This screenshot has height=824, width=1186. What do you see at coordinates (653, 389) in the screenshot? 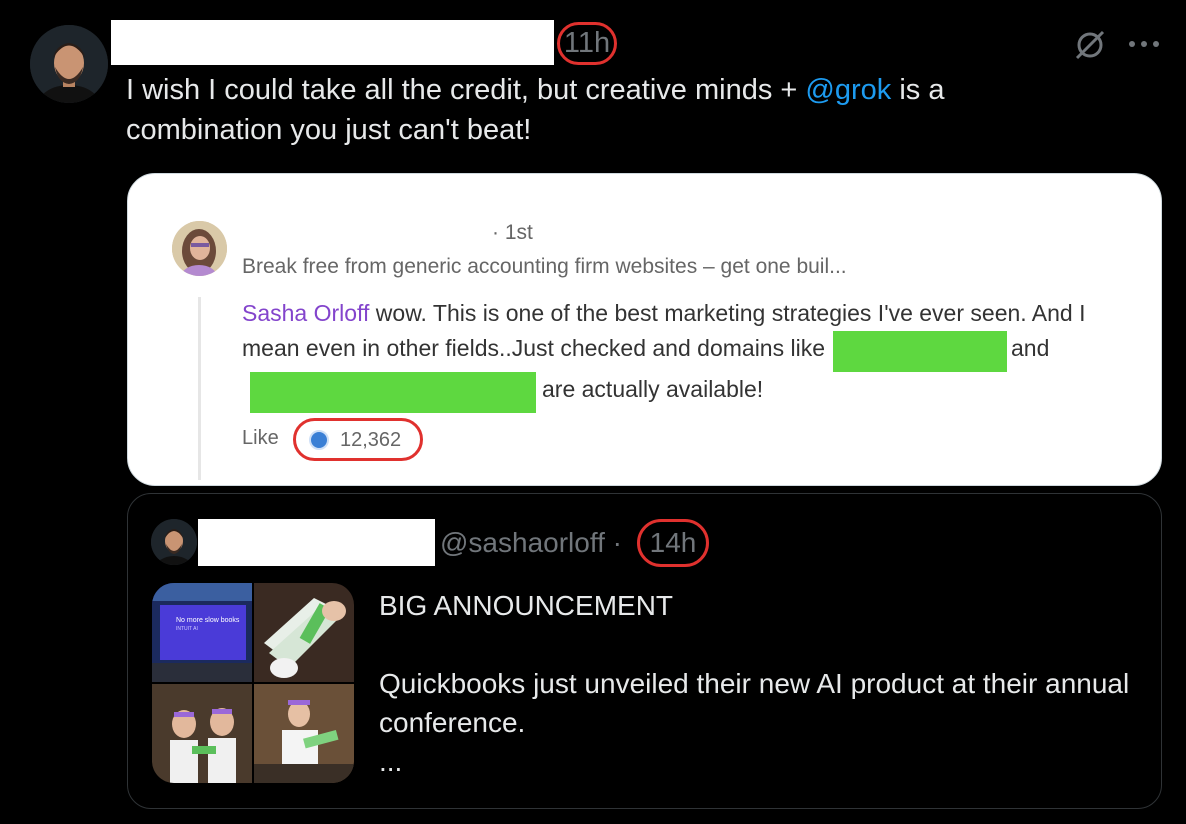
I see `comment-body-2: are actually available!` at bounding box center [653, 389].